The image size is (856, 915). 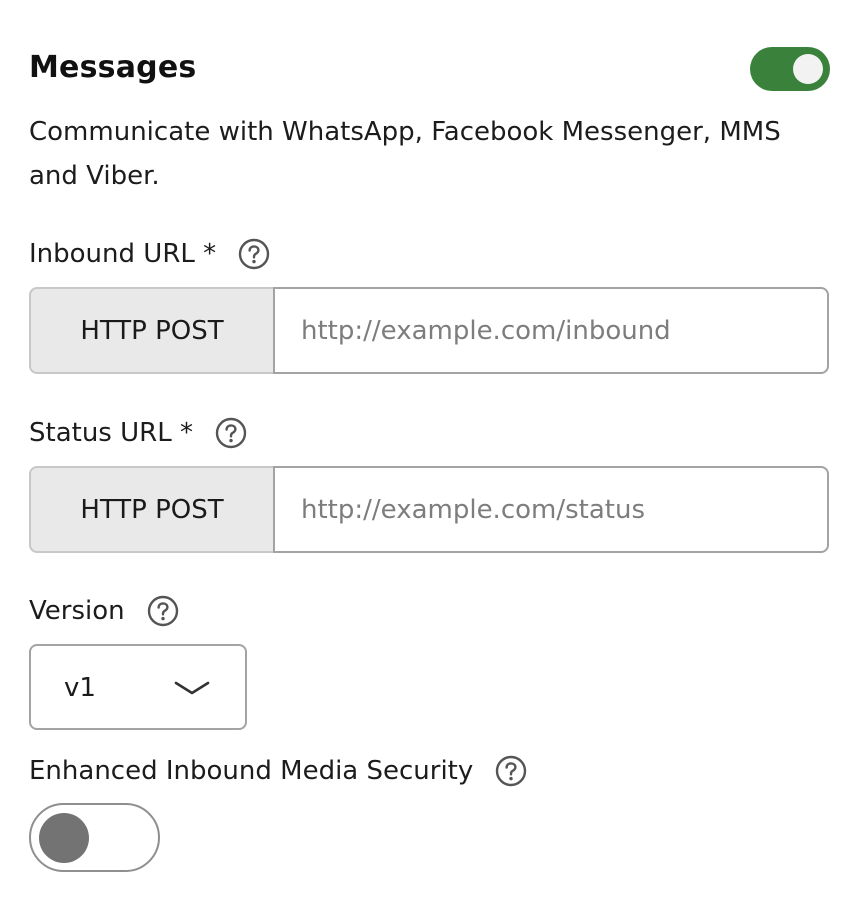 I want to click on status-http-method: HTTP POST, so click(x=151, y=509).